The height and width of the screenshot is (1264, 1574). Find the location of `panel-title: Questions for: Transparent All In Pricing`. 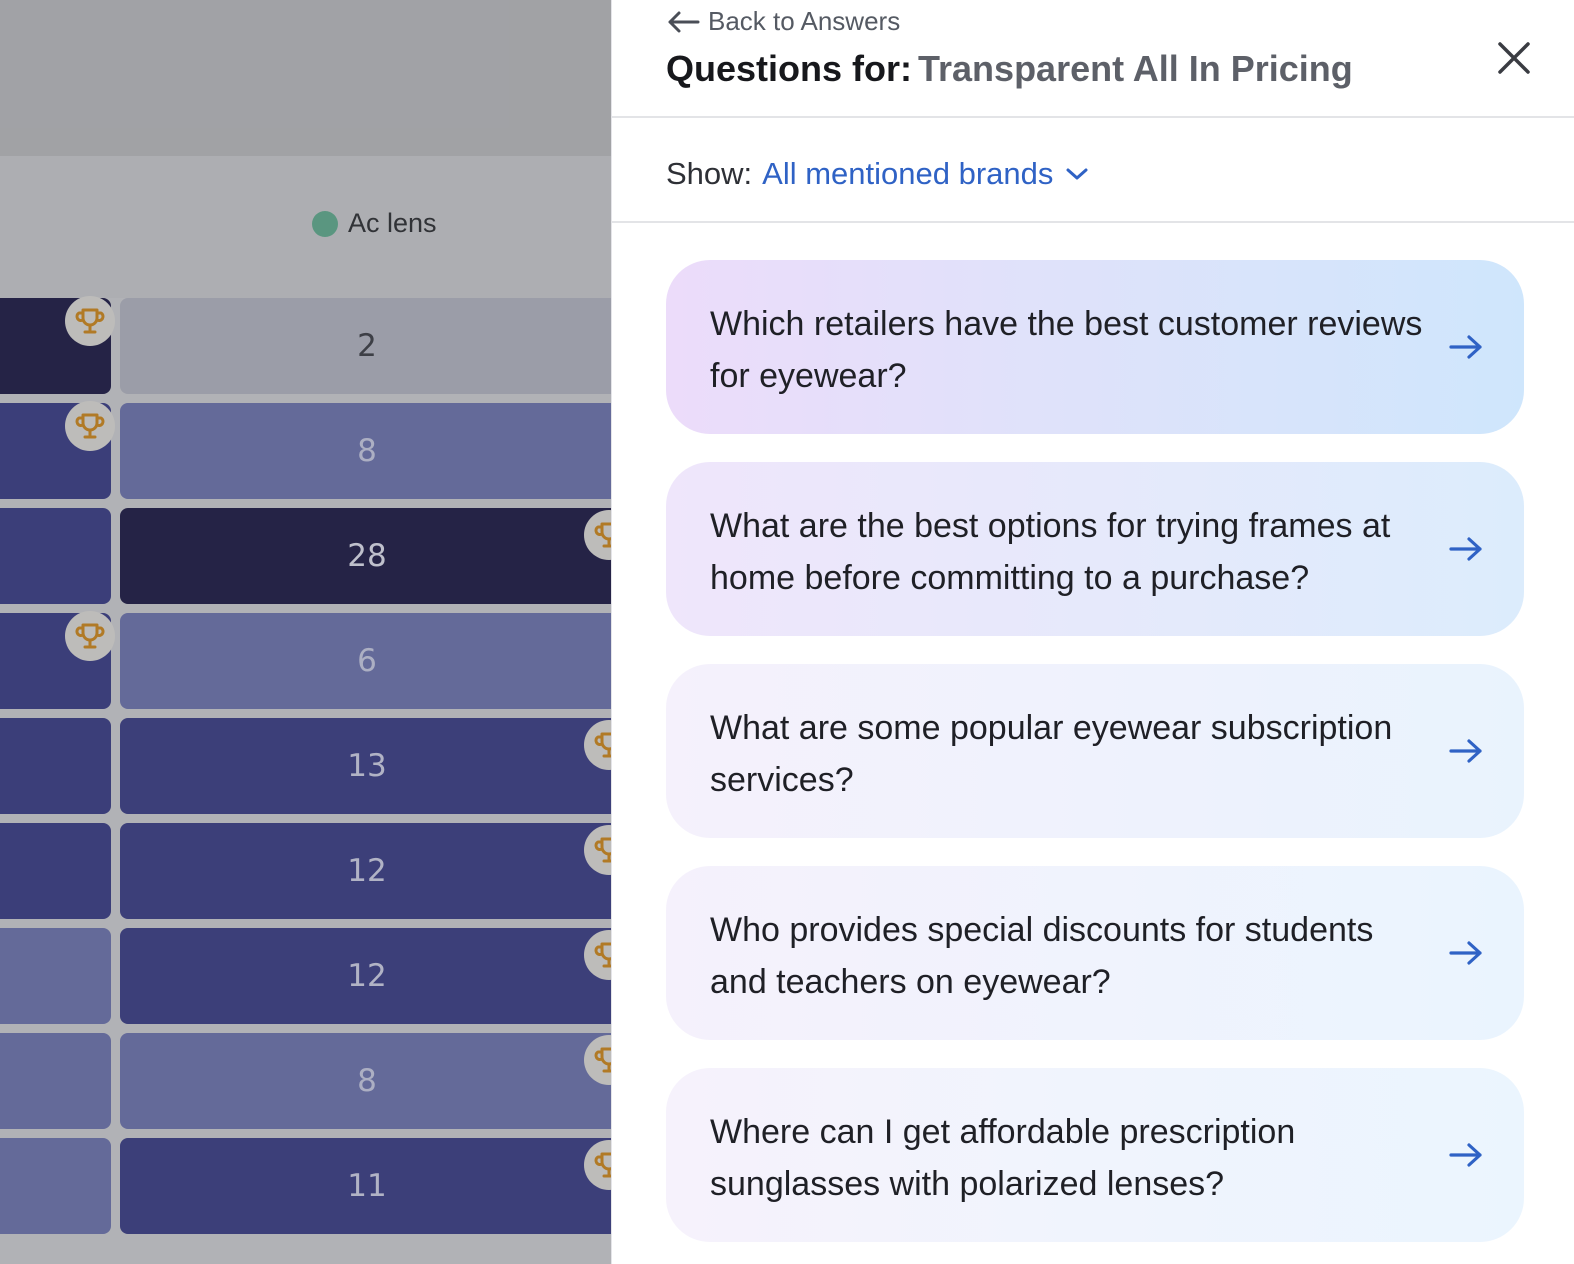

panel-title: Questions for: Transparent All In Pricing is located at coordinates (1009, 69).